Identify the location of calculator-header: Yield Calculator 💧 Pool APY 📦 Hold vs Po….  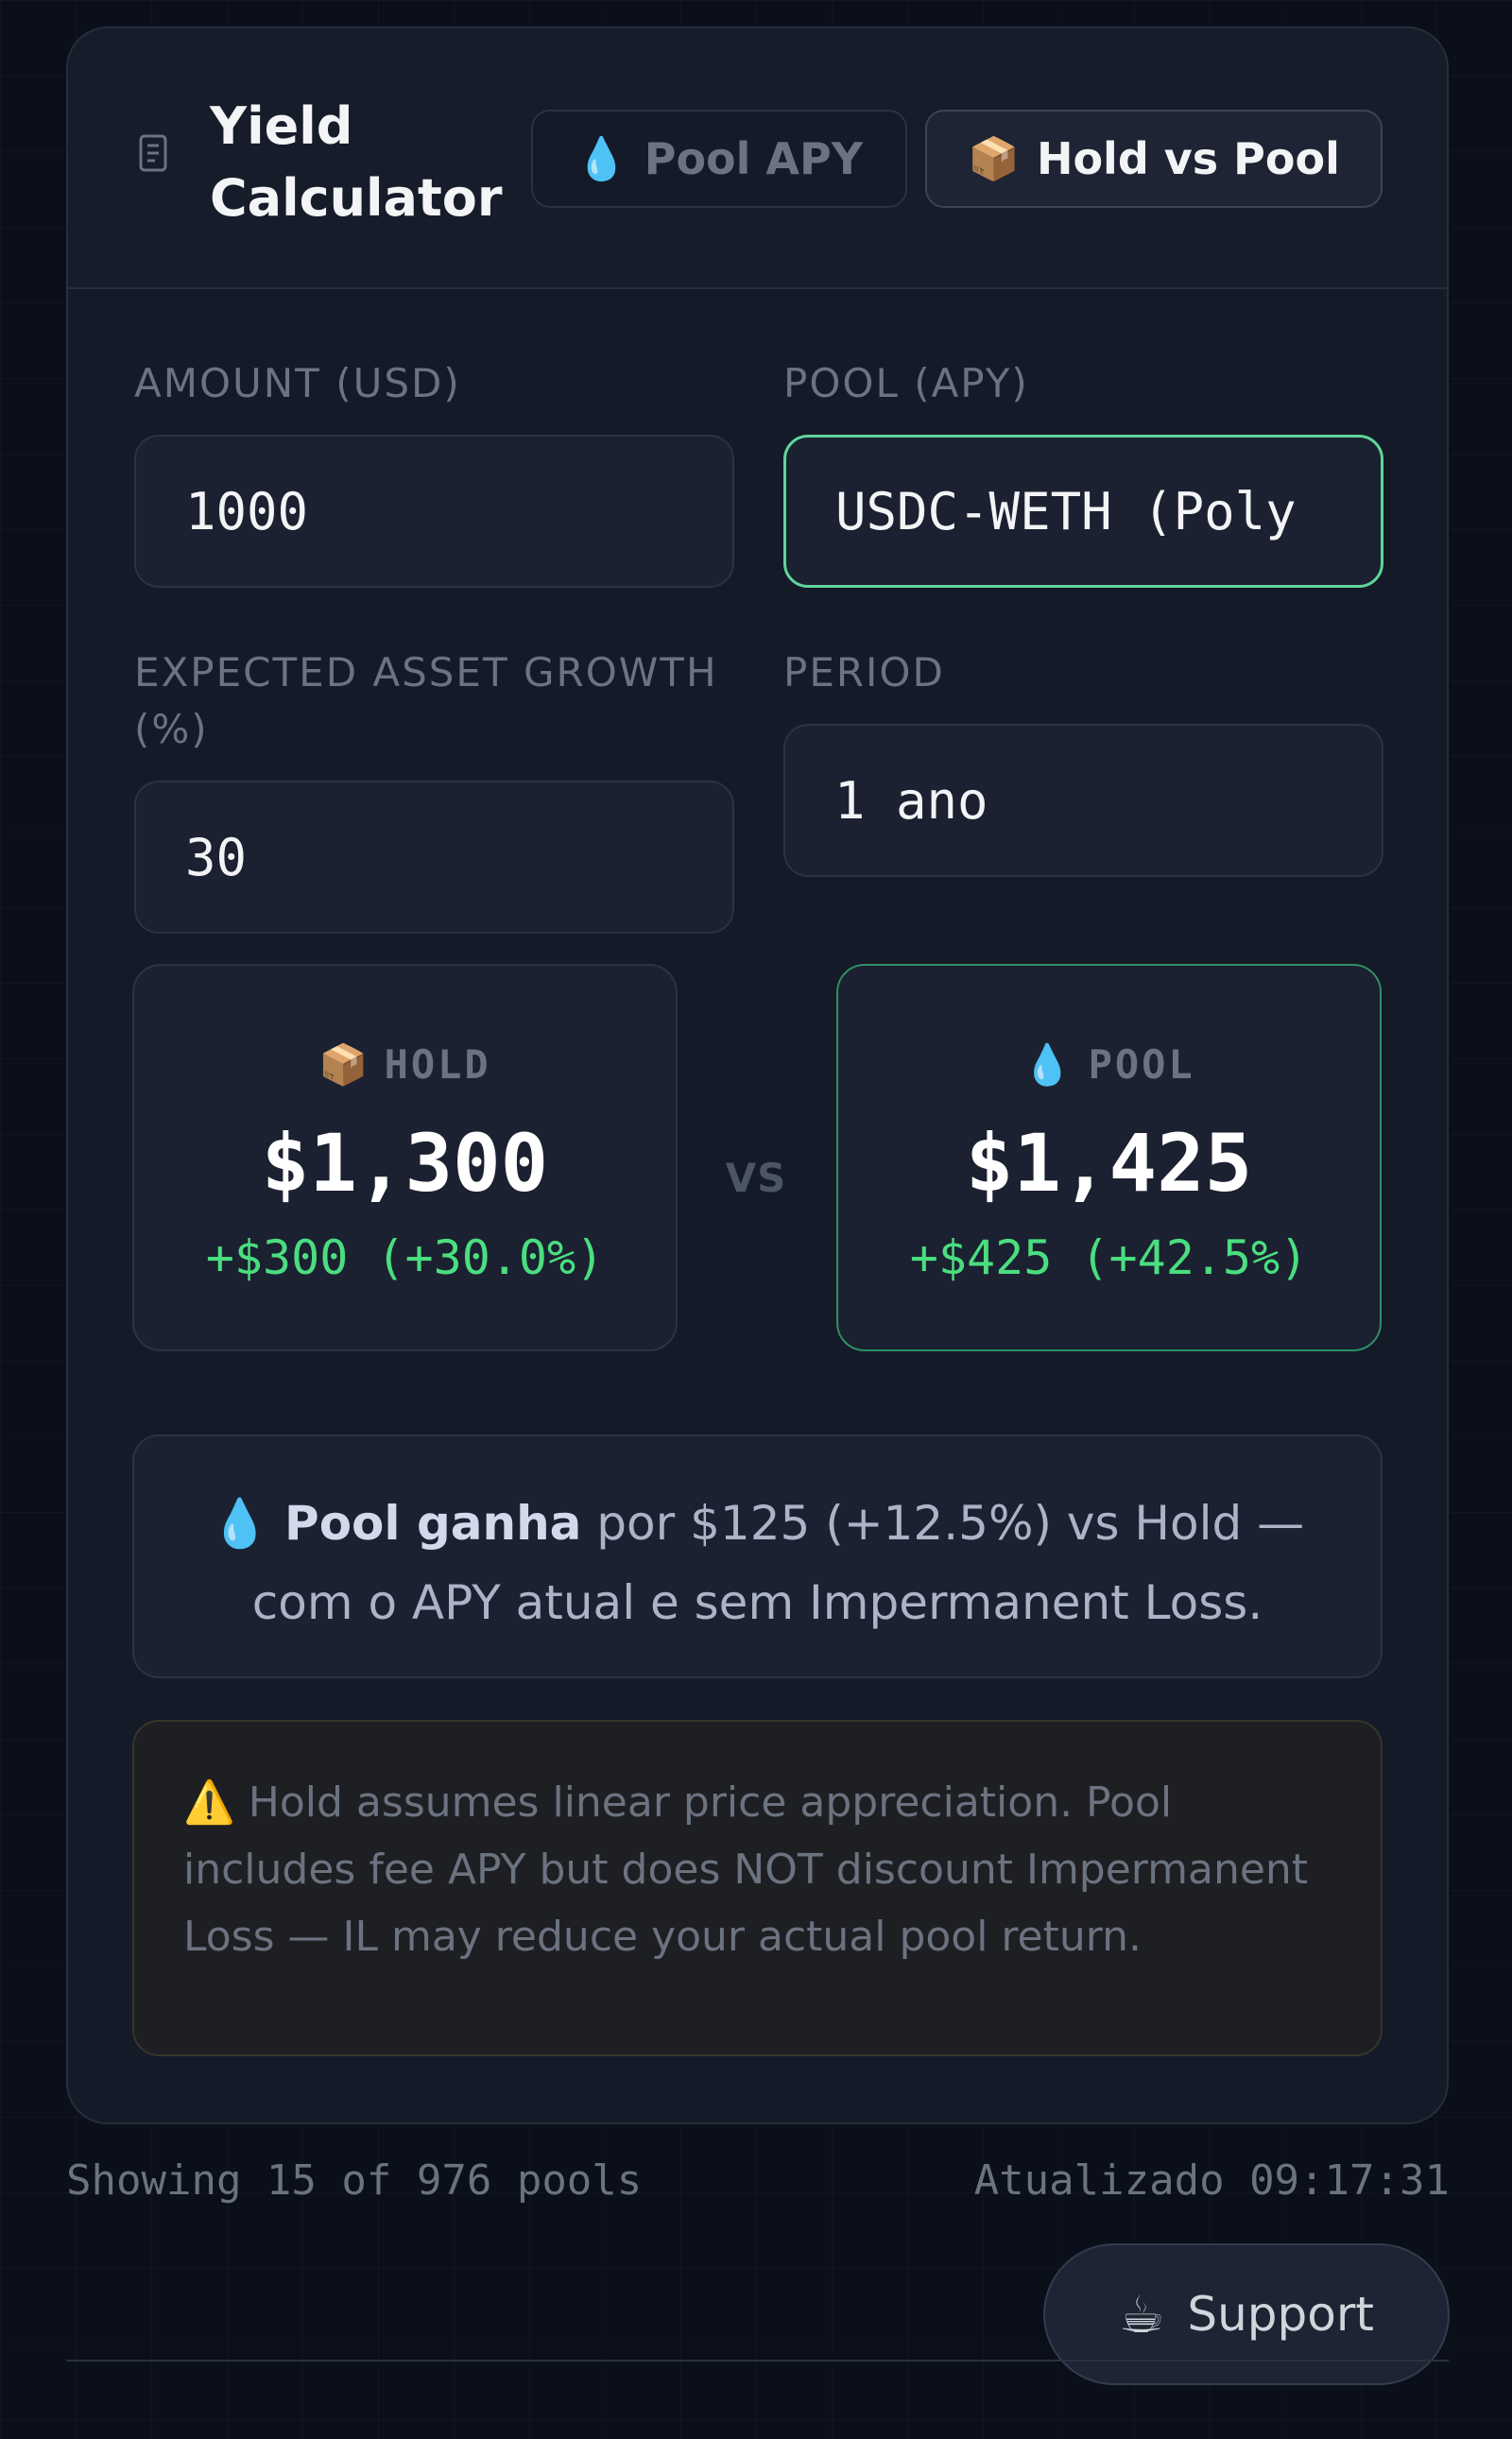
(757, 158).